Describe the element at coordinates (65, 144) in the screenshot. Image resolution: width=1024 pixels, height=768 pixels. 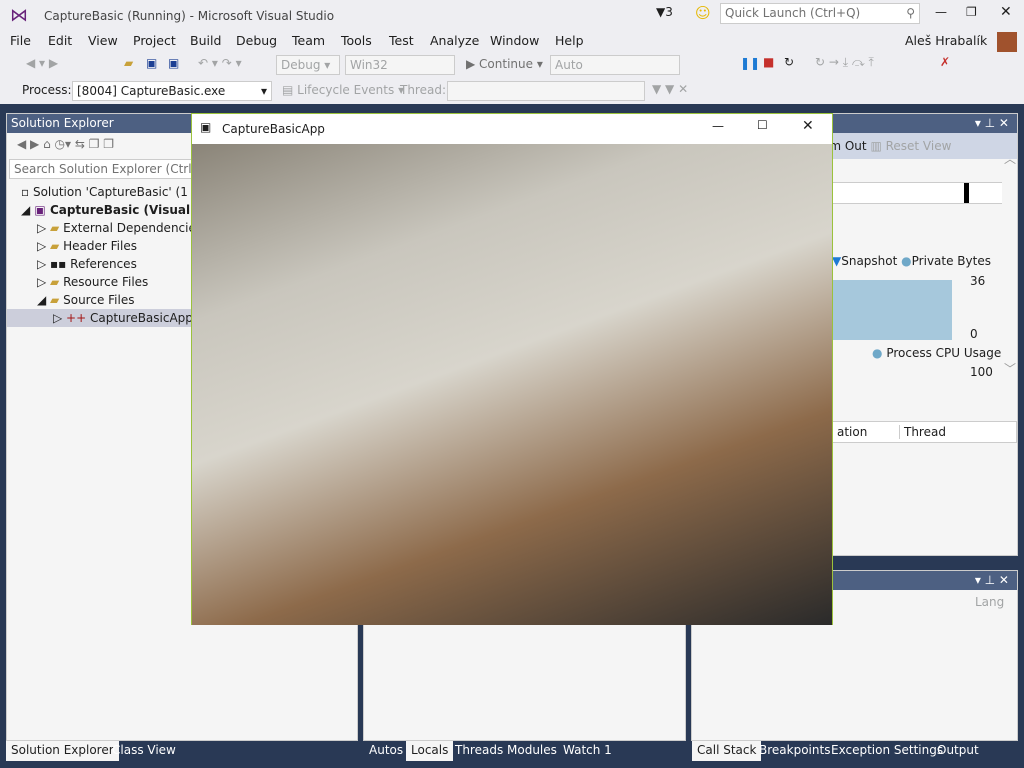
I see `home-icon: ◀ ▶ ⌂ ◷▾ ⇆ ❐ ❐` at that location.